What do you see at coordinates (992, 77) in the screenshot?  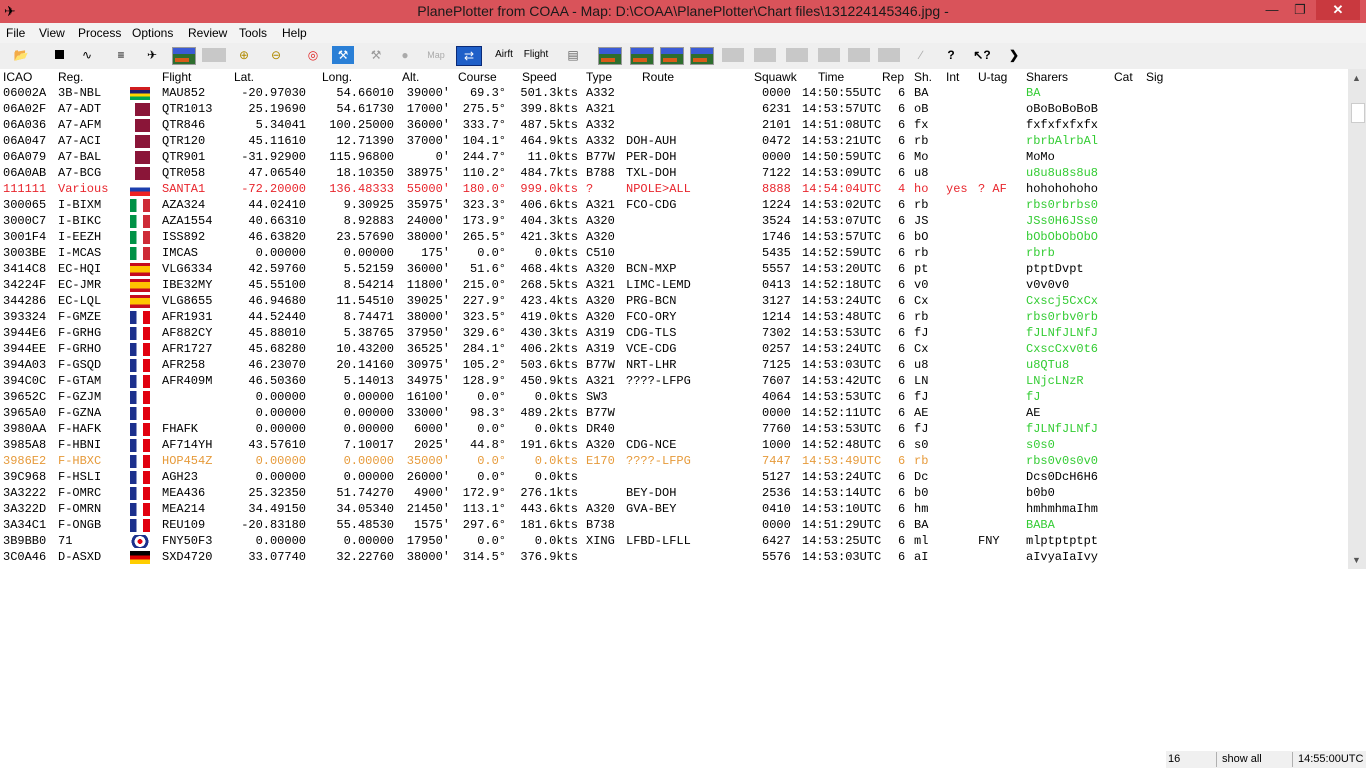 I see `column-header: U-tag` at bounding box center [992, 77].